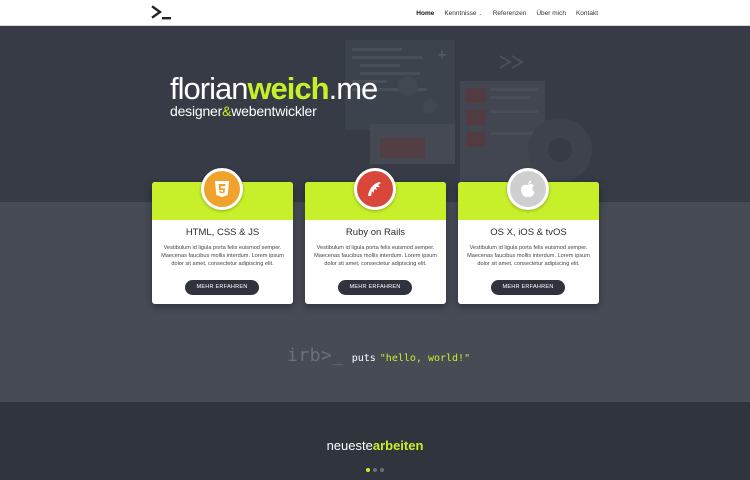 The image size is (750, 480). What do you see at coordinates (551, 13) in the screenshot?
I see `nav-item-ueber-mich: Über mich` at bounding box center [551, 13].